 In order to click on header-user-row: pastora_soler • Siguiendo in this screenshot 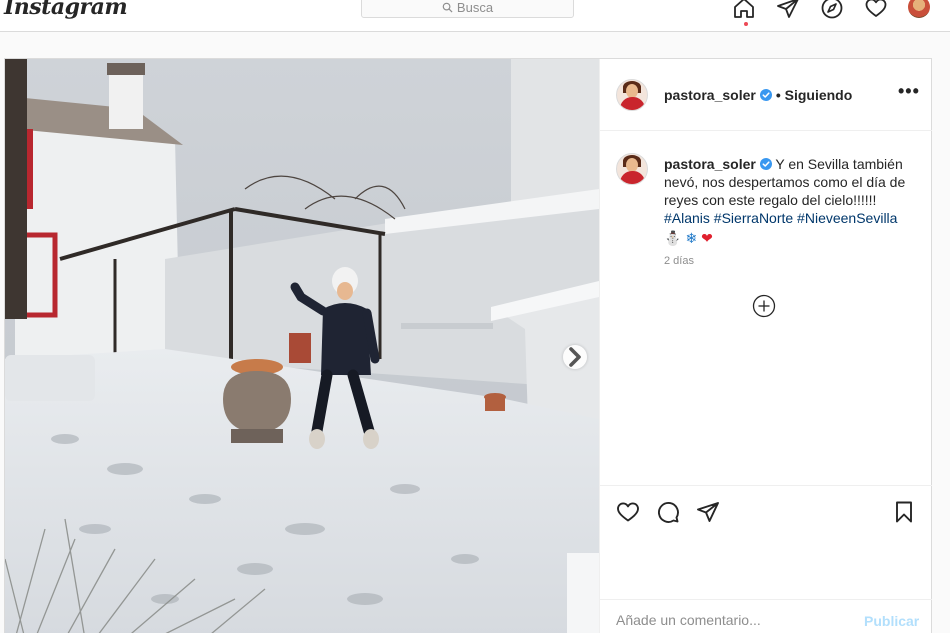, I will do `click(758, 95)`.